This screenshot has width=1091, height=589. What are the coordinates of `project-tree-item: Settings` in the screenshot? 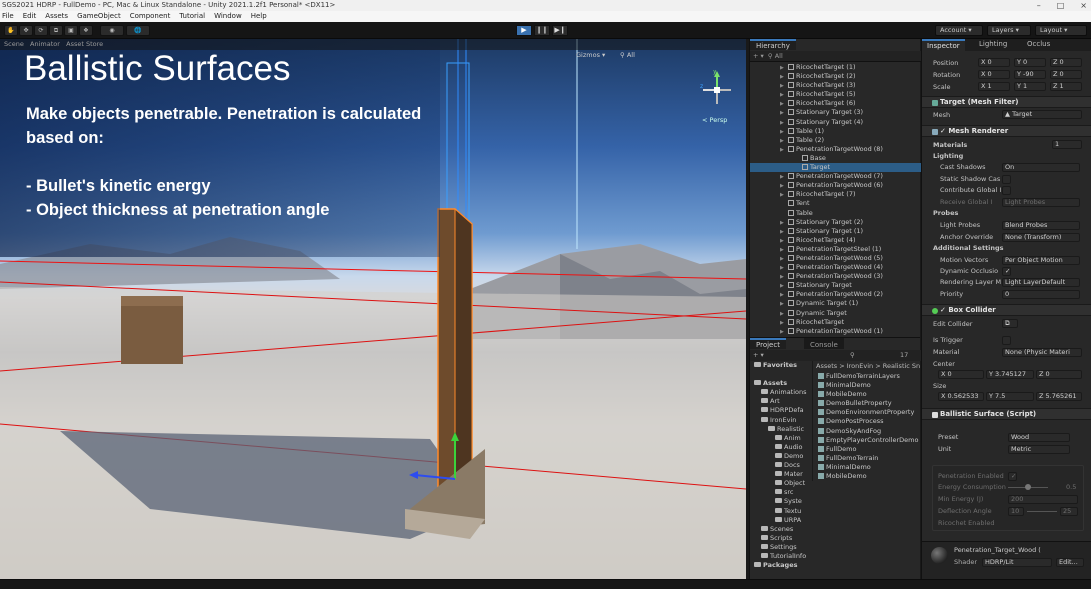 It's located at (781, 547).